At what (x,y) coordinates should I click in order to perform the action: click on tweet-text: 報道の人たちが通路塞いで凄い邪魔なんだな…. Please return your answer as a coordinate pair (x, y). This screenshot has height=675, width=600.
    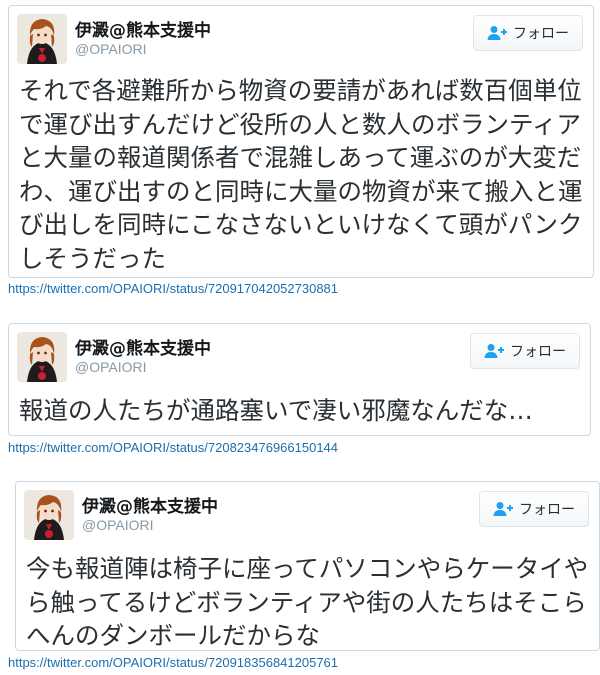
    Looking at the image, I should click on (276, 410).